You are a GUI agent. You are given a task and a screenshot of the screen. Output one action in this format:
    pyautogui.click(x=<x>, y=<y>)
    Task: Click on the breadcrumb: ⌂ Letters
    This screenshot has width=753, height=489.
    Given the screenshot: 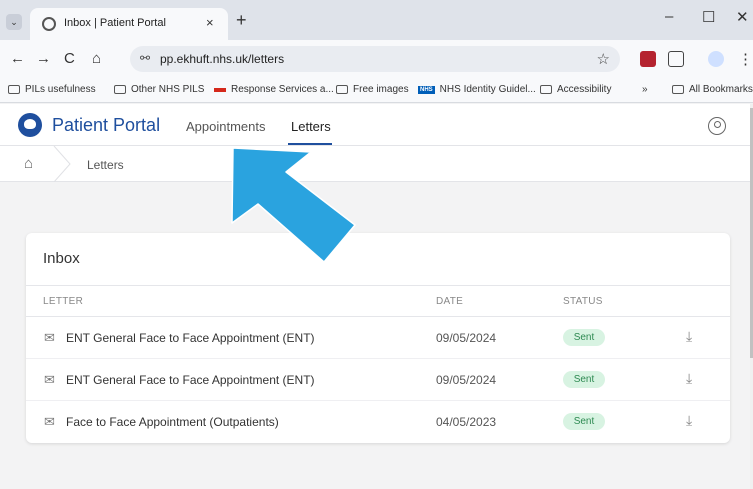 What is the action you would take?
    pyautogui.click(x=375, y=164)
    